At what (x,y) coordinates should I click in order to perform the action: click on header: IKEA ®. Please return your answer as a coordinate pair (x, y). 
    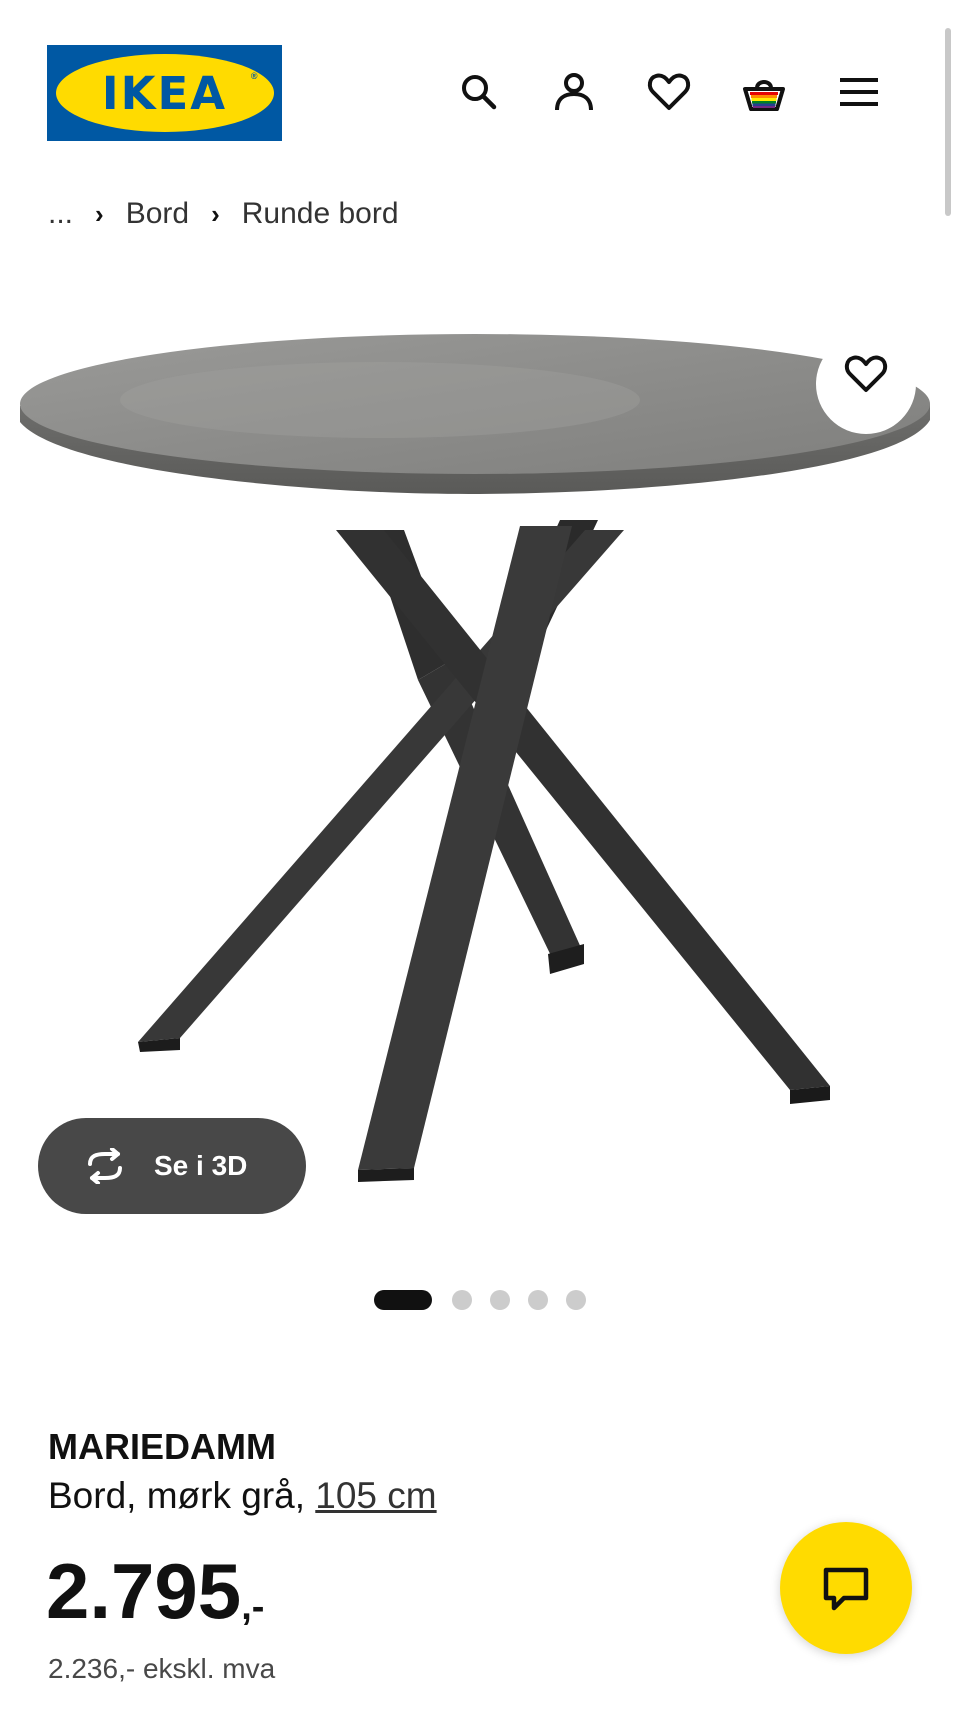
    Looking at the image, I should click on (480, 80).